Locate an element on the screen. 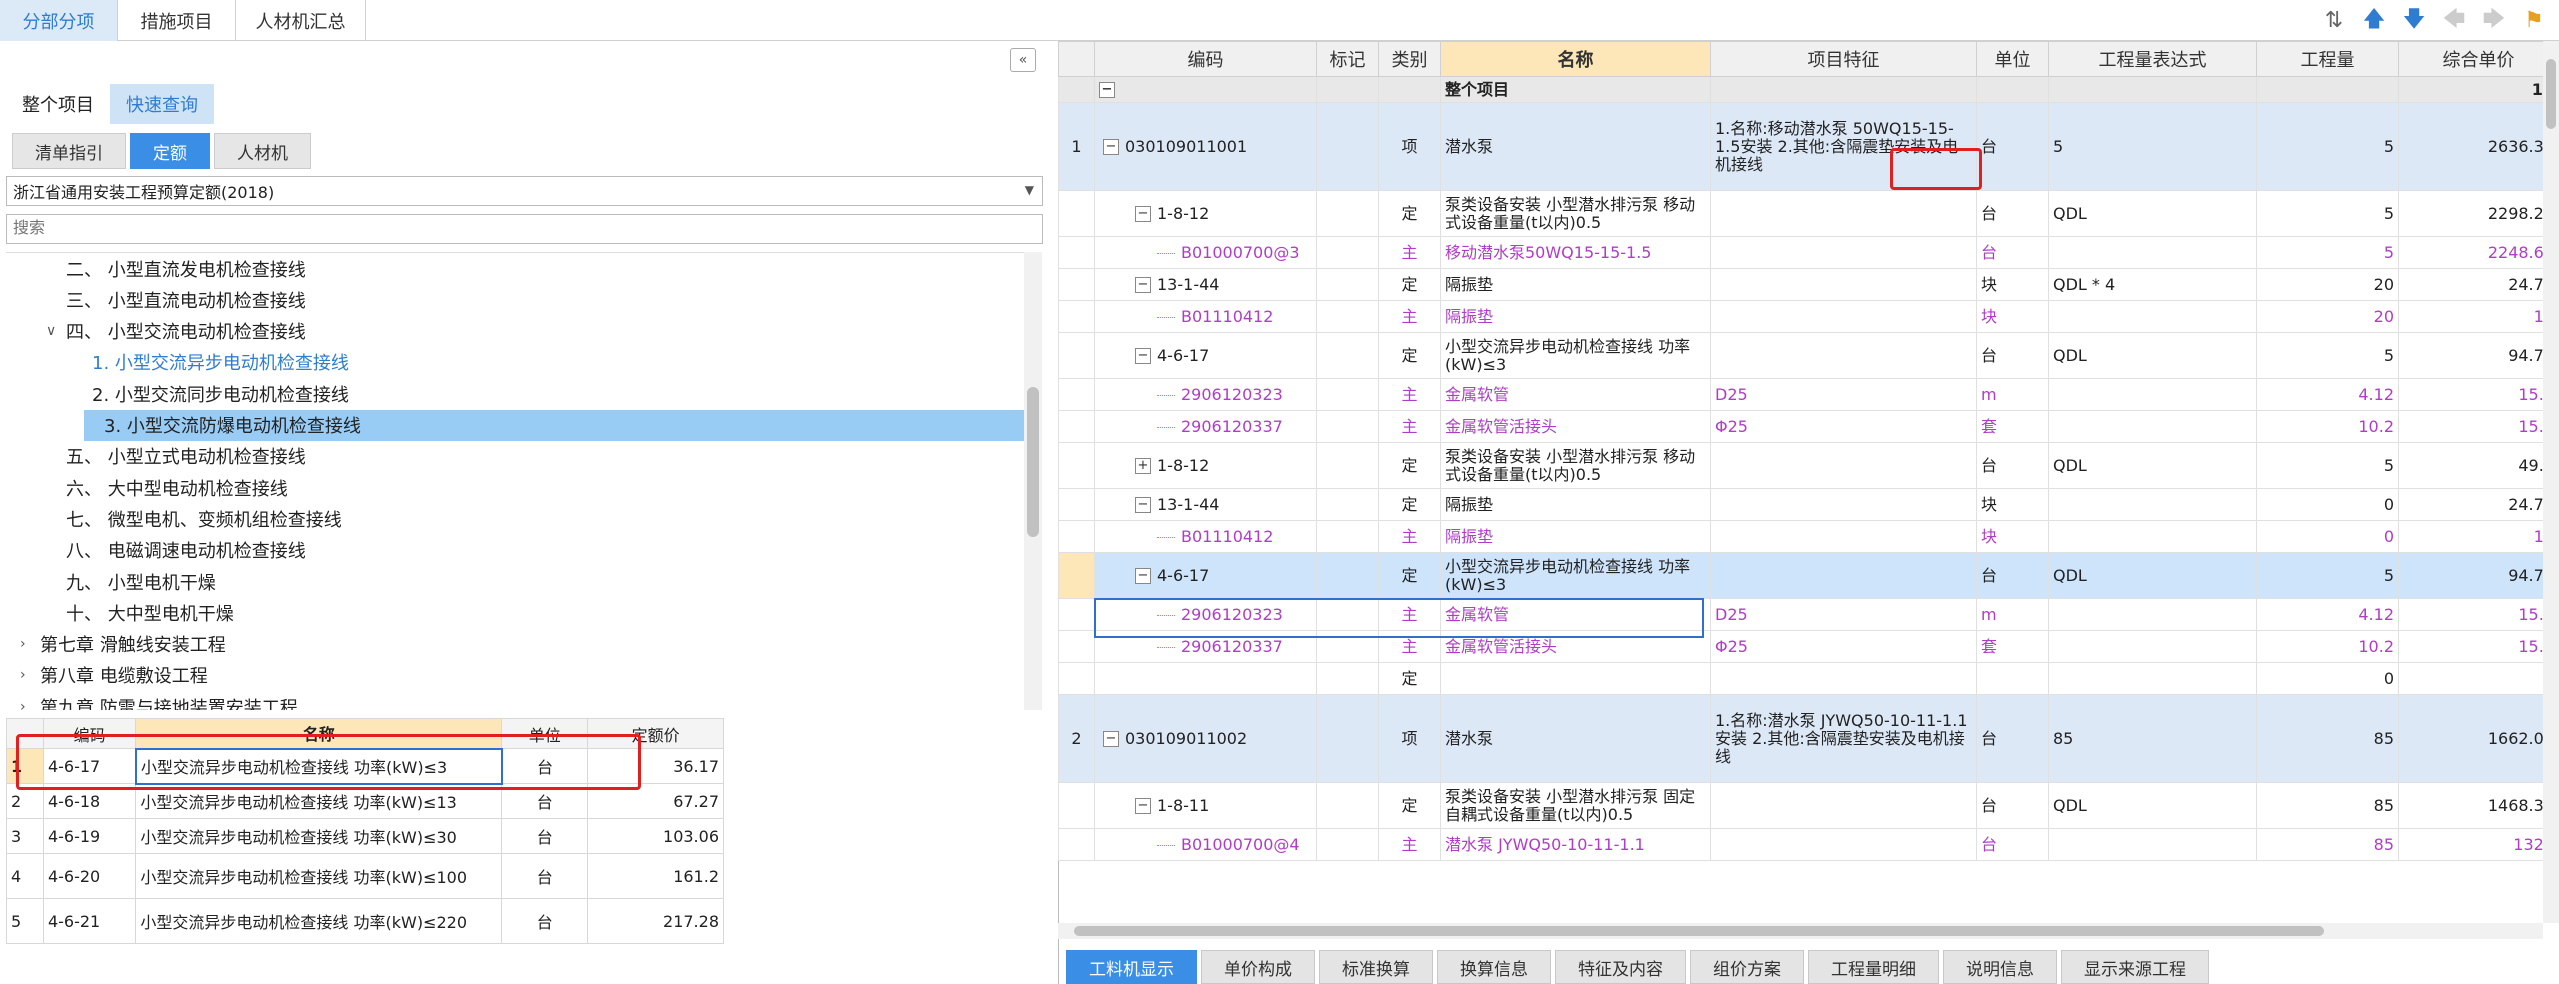  top-tab-1: 措施项目 is located at coordinates (177, 20).